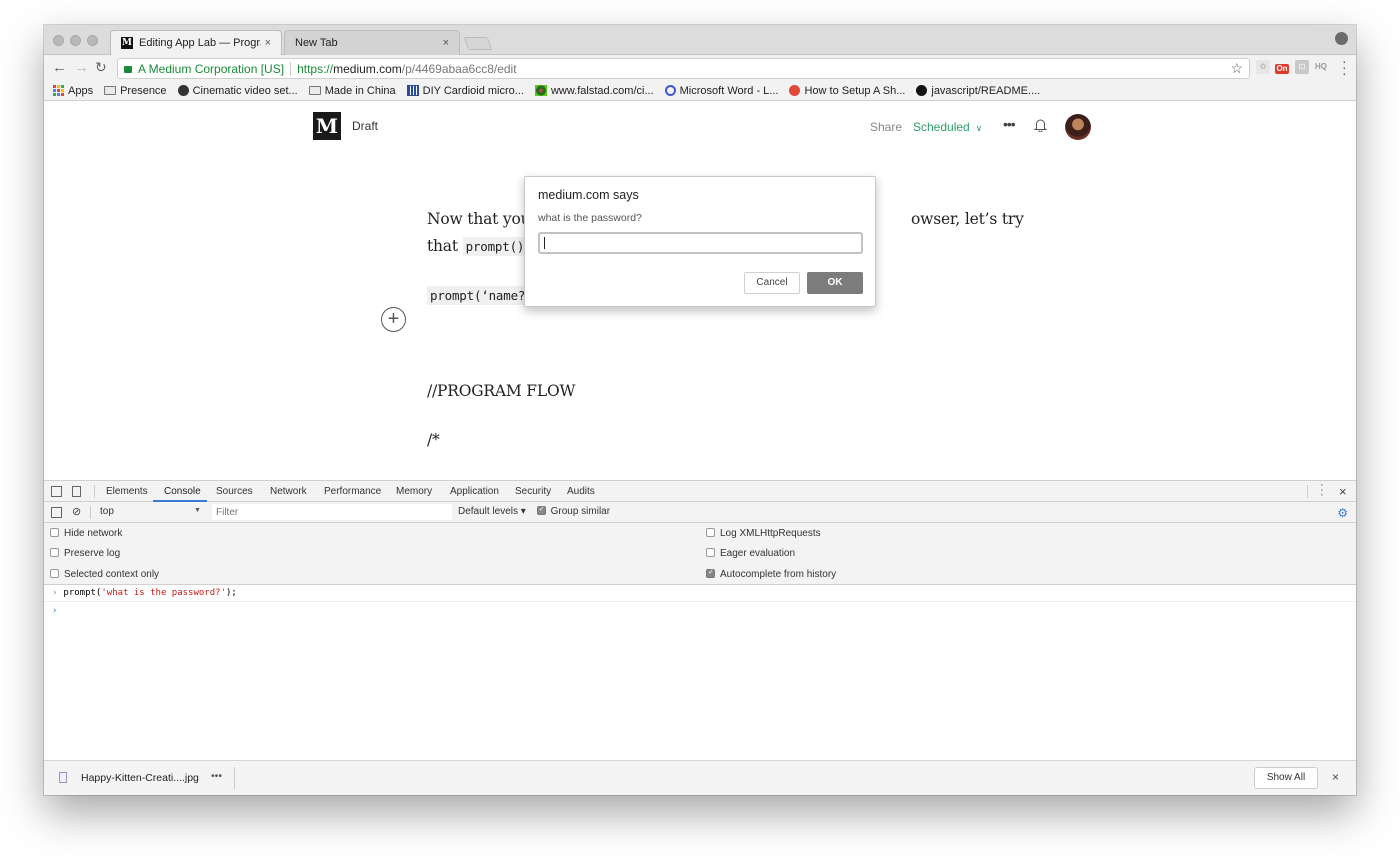 The image size is (1400, 857). What do you see at coordinates (1263, 67) in the screenshot?
I see `extension-flower-icon: ✿` at bounding box center [1263, 67].